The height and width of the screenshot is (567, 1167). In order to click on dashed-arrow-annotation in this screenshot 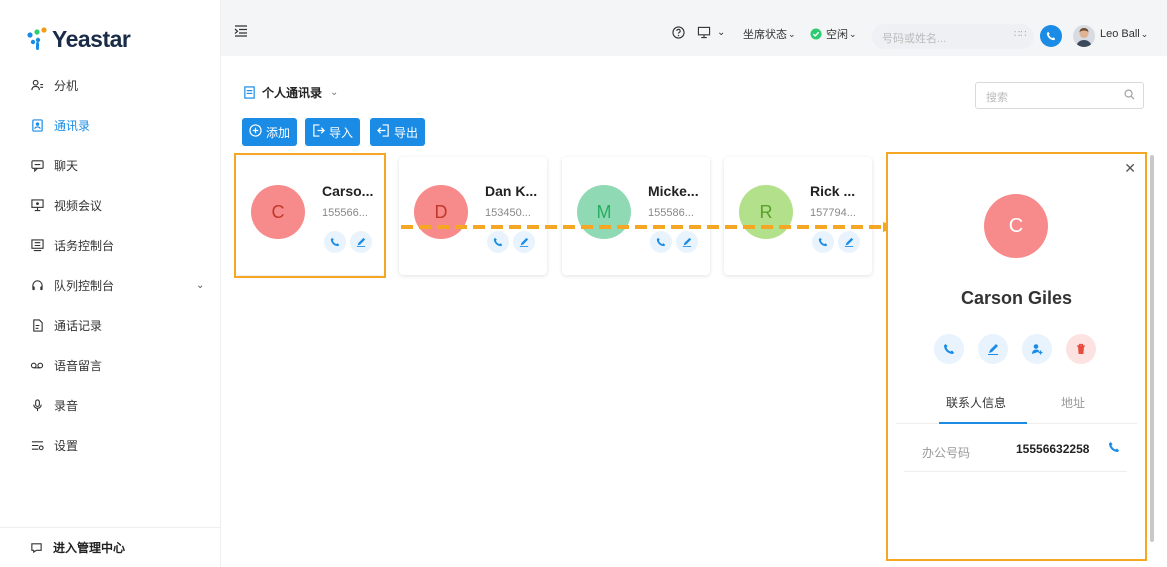, I will do `click(649, 227)`.